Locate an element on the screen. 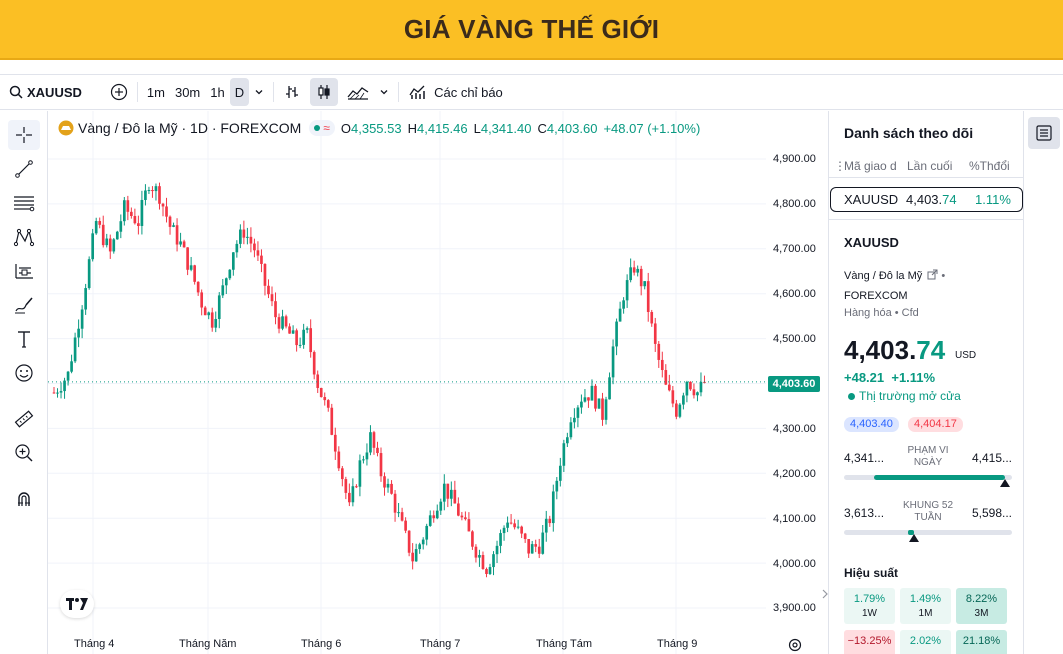  compare-button is located at coordinates (119, 92).